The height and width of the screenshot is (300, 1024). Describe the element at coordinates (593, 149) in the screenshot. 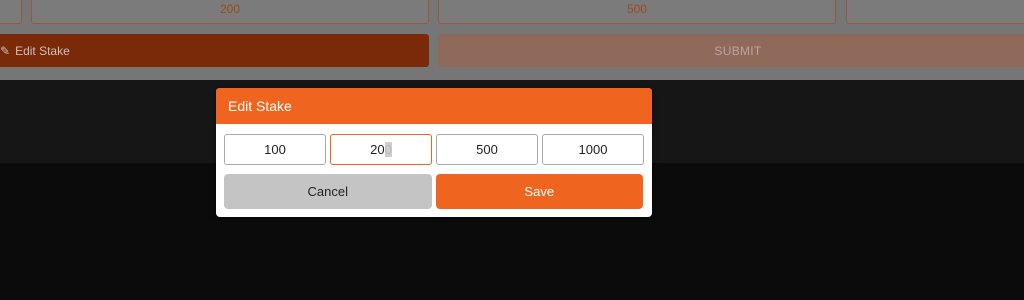

I see `stake-input-1000: 1000` at that location.